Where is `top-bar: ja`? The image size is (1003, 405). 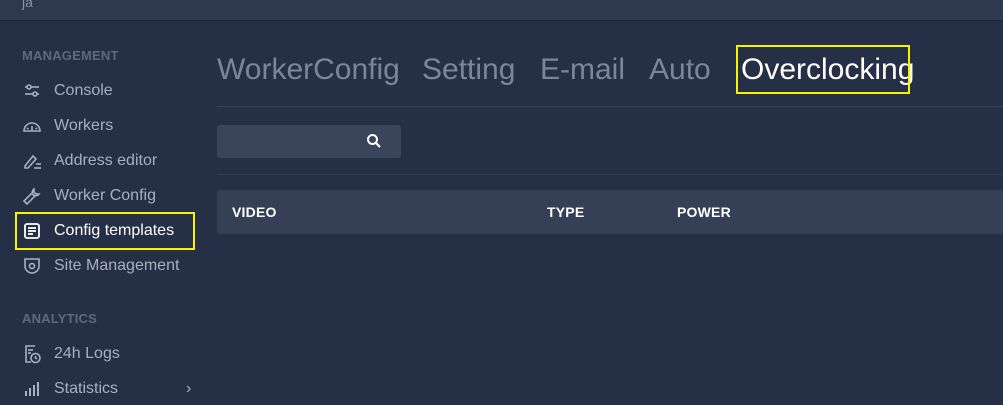
top-bar: ja is located at coordinates (501, 10).